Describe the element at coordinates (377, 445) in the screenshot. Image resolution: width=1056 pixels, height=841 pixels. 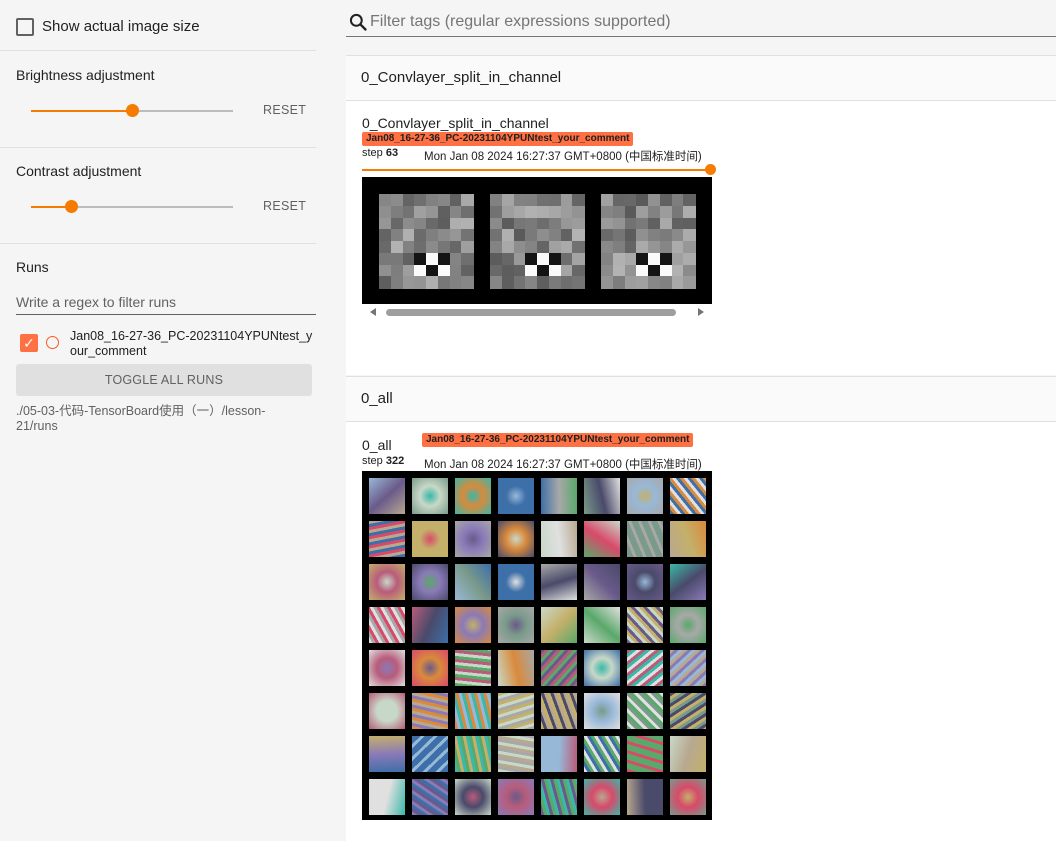
I see `card-title: 0_all` at that location.